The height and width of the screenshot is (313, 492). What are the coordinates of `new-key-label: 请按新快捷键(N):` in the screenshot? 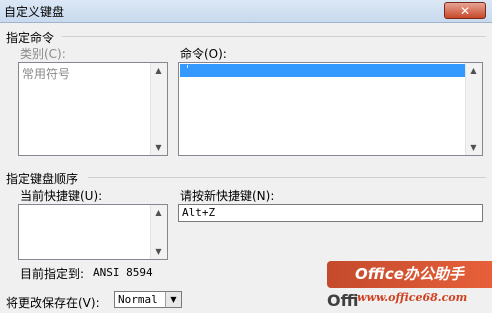 It's located at (227, 196).